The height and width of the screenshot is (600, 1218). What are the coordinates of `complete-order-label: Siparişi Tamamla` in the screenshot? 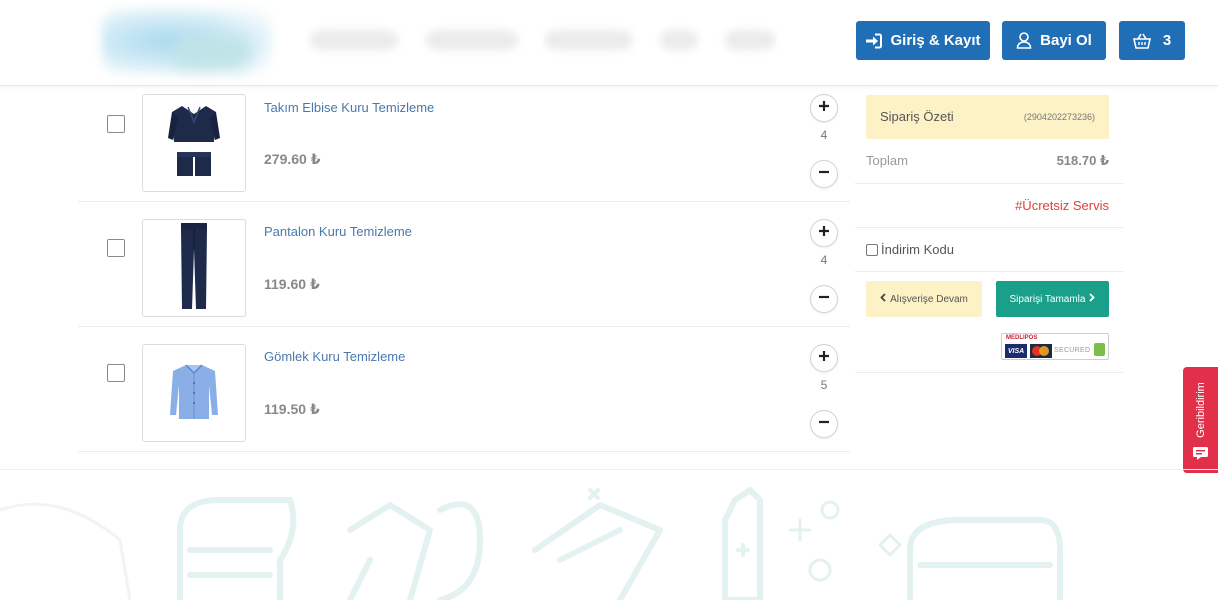 It's located at (1047, 299).